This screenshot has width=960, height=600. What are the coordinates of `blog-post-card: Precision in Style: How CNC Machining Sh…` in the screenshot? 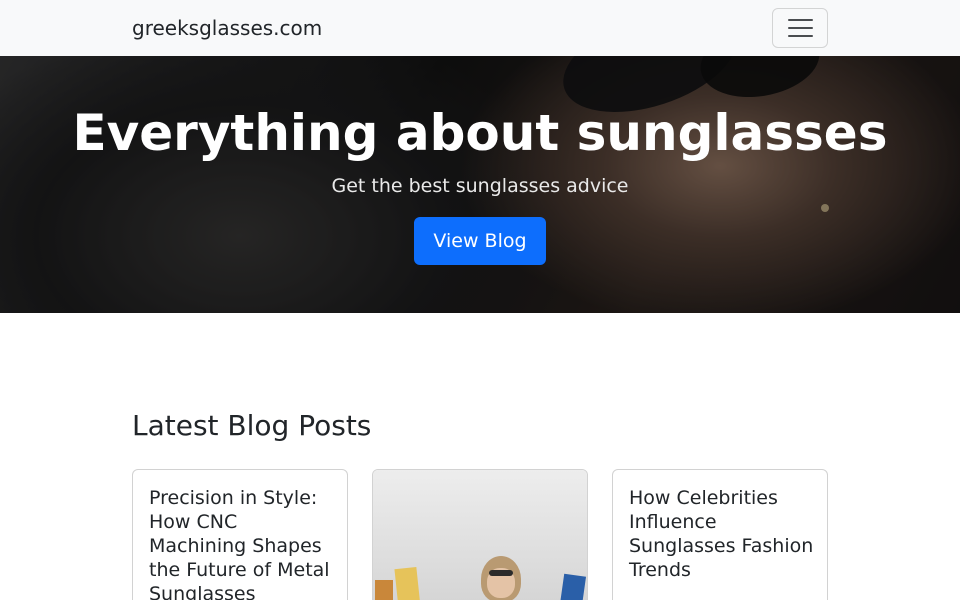 It's located at (240, 534).